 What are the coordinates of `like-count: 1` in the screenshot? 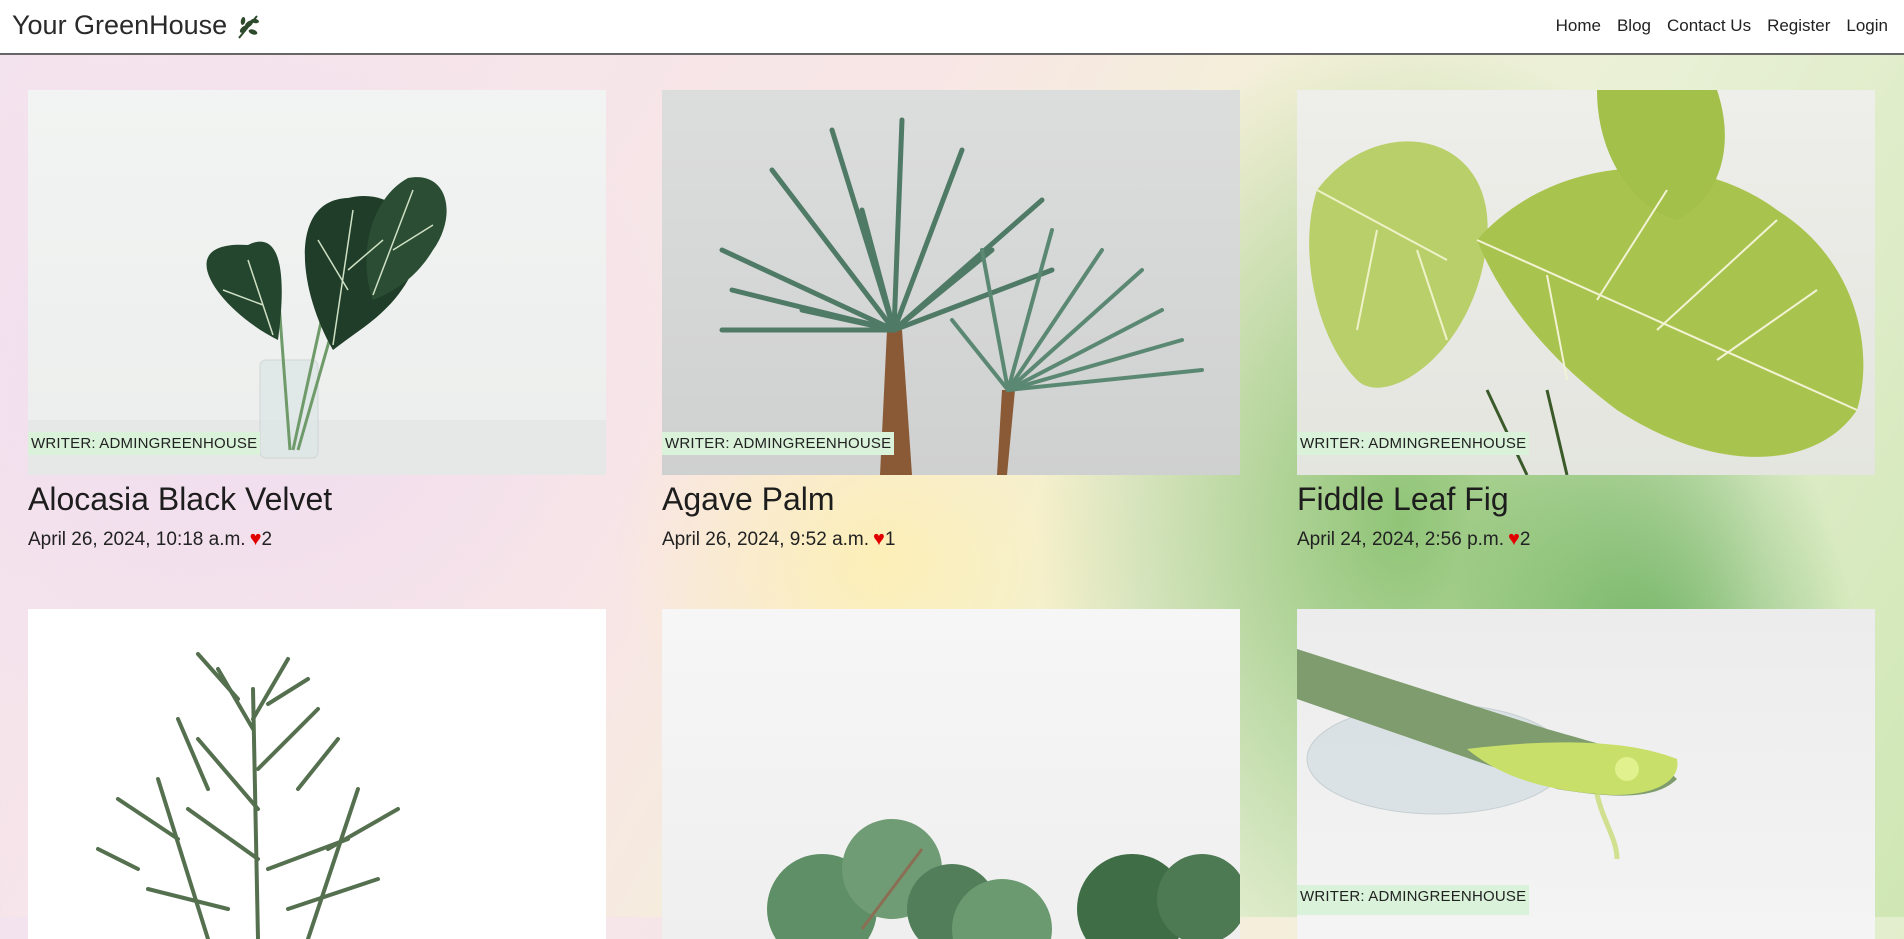 It's located at (890, 539).